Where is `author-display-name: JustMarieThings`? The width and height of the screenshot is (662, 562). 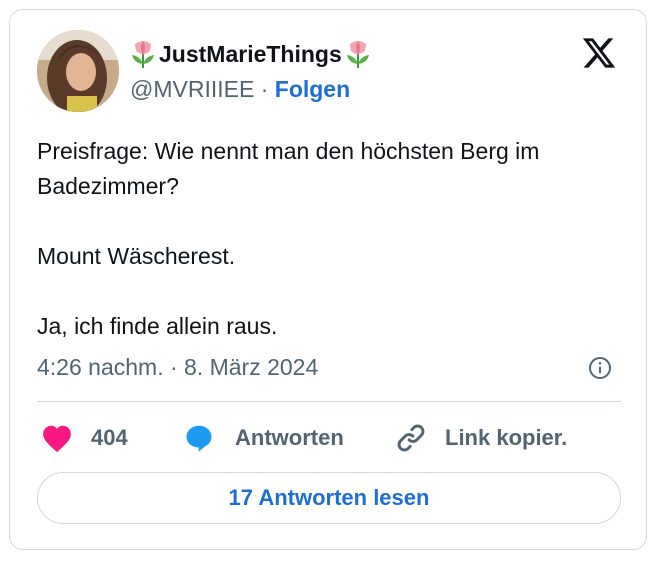
author-display-name: JustMarieThings is located at coordinates (250, 54).